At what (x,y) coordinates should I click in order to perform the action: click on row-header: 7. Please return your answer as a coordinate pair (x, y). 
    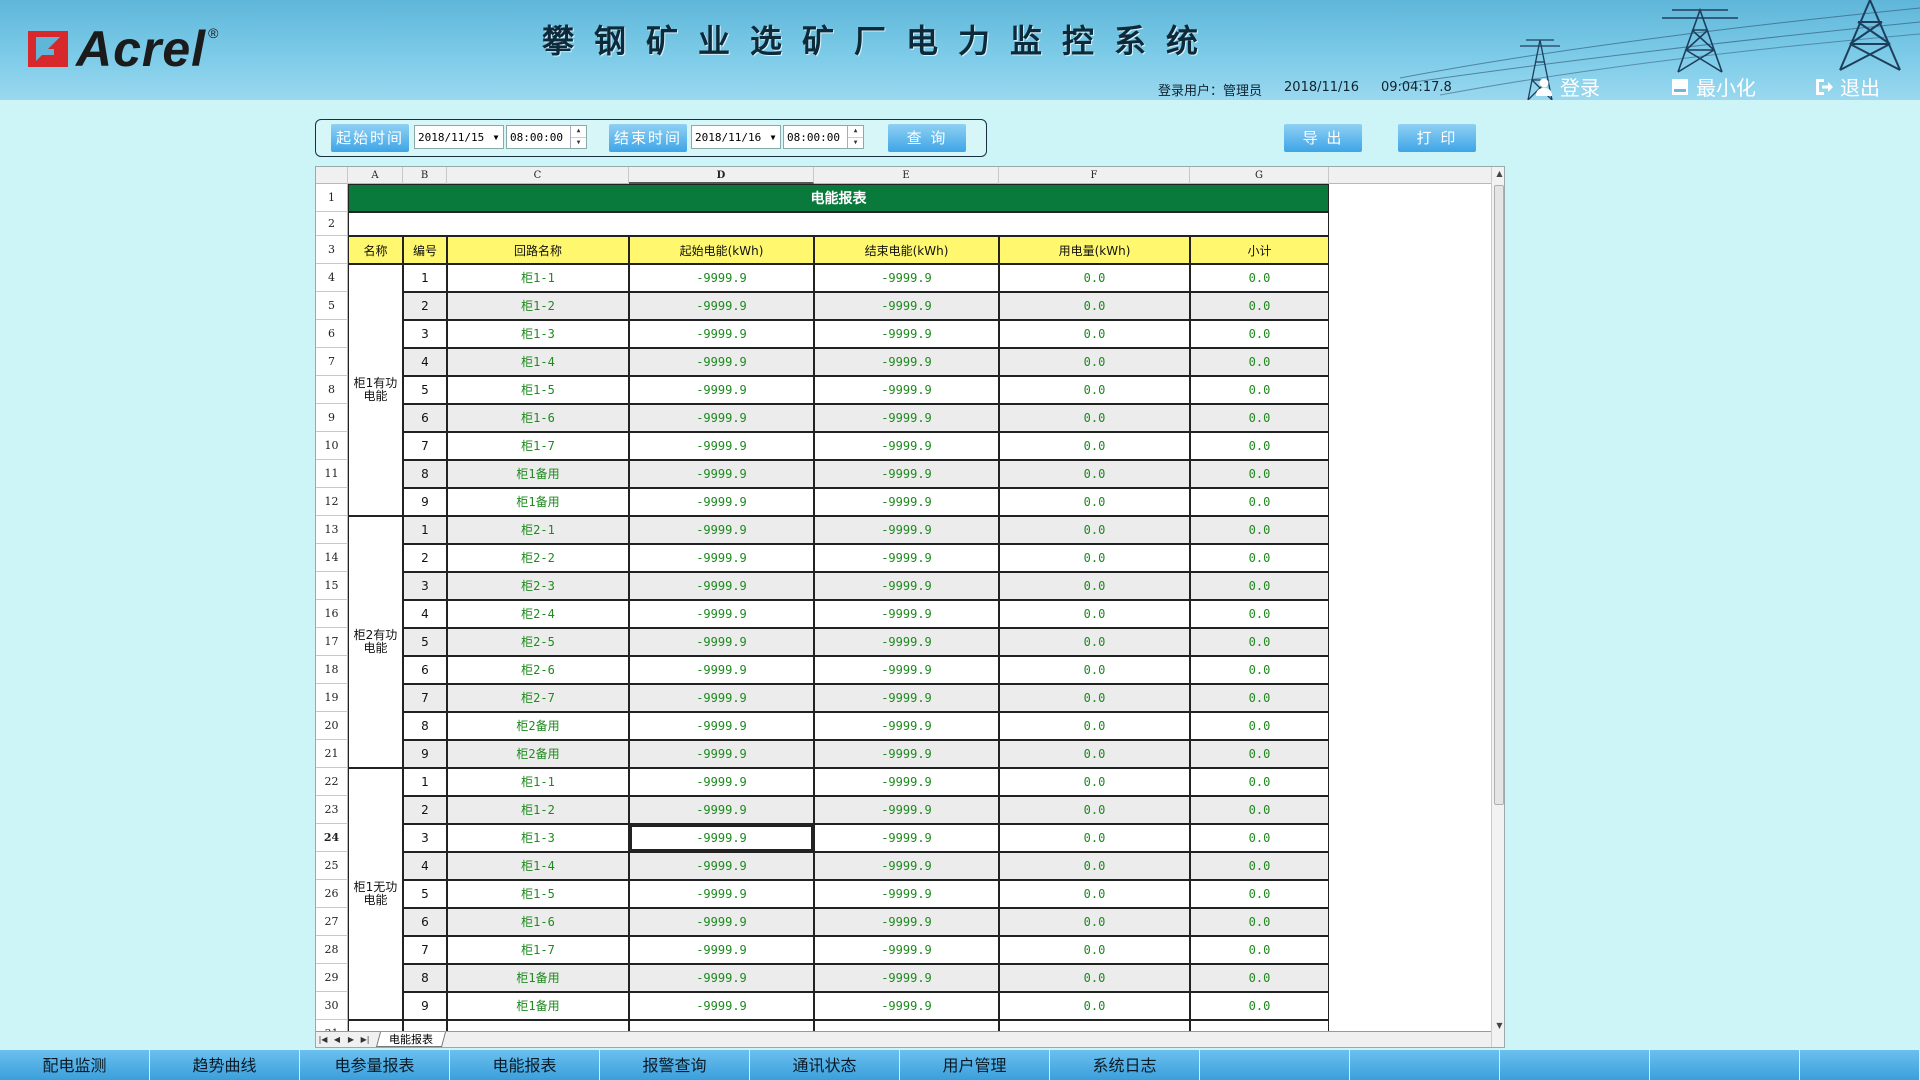
    Looking at the image, I should click on (332, 362).